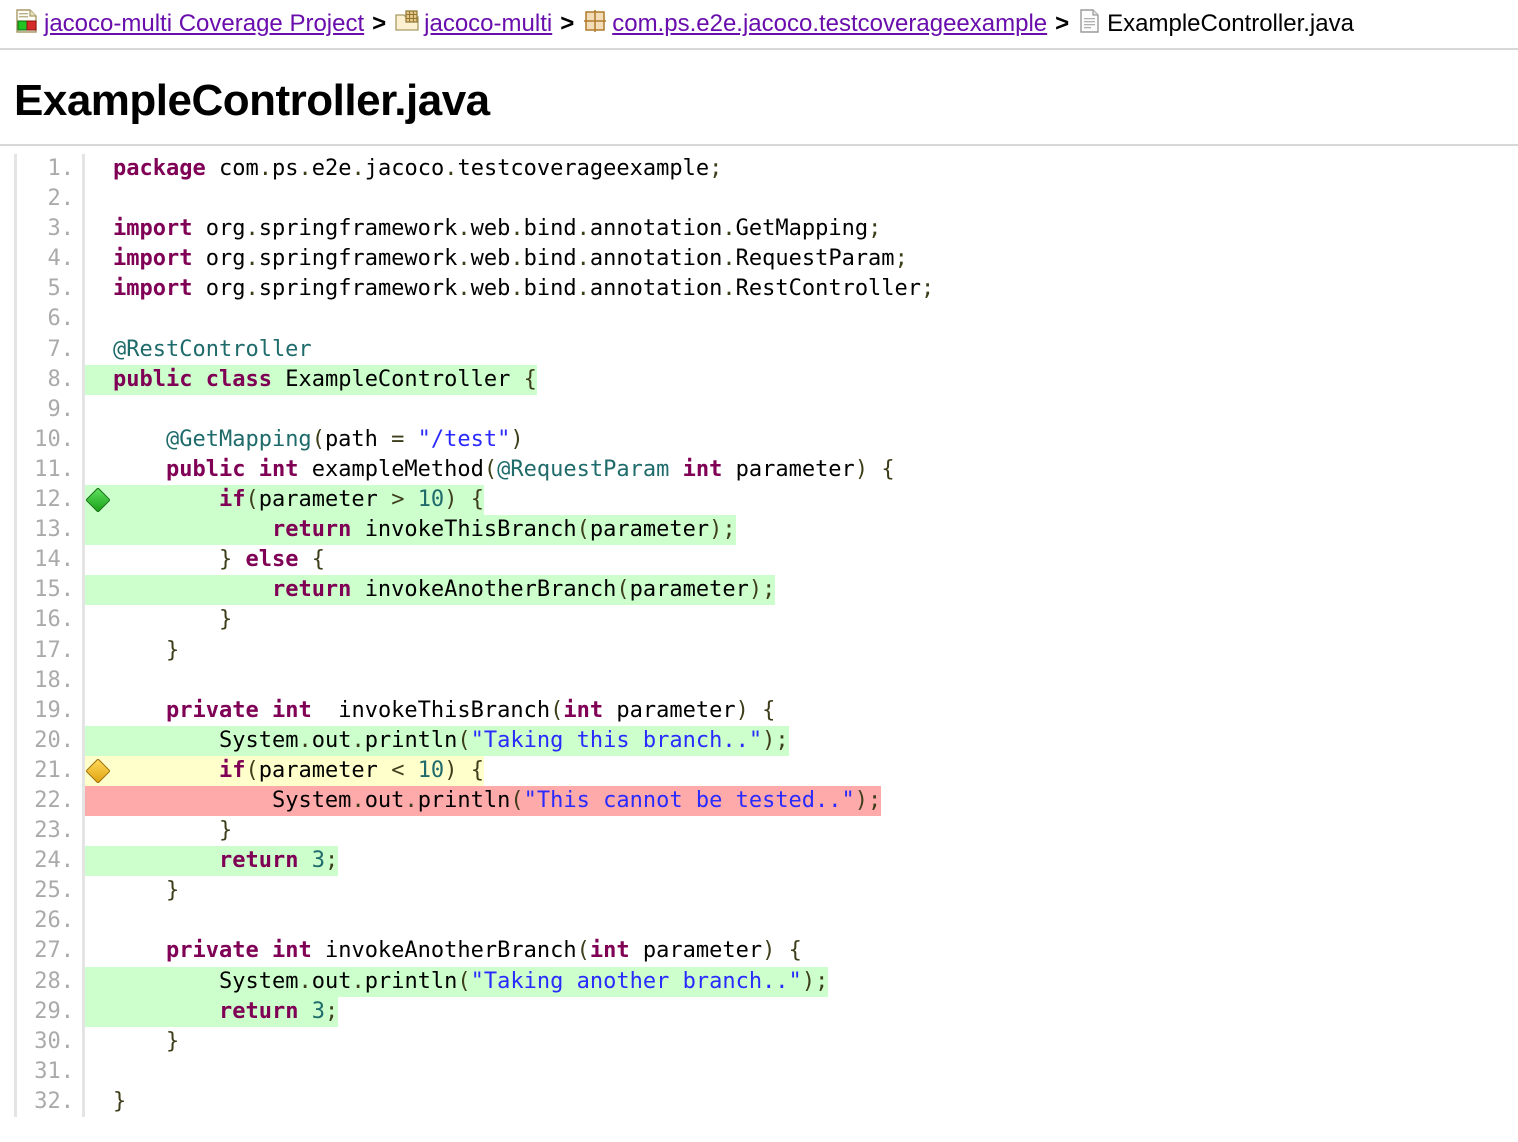 This screenshot has height=1142, width=1518. I want to click on line-number: 28., so click(51, 981).